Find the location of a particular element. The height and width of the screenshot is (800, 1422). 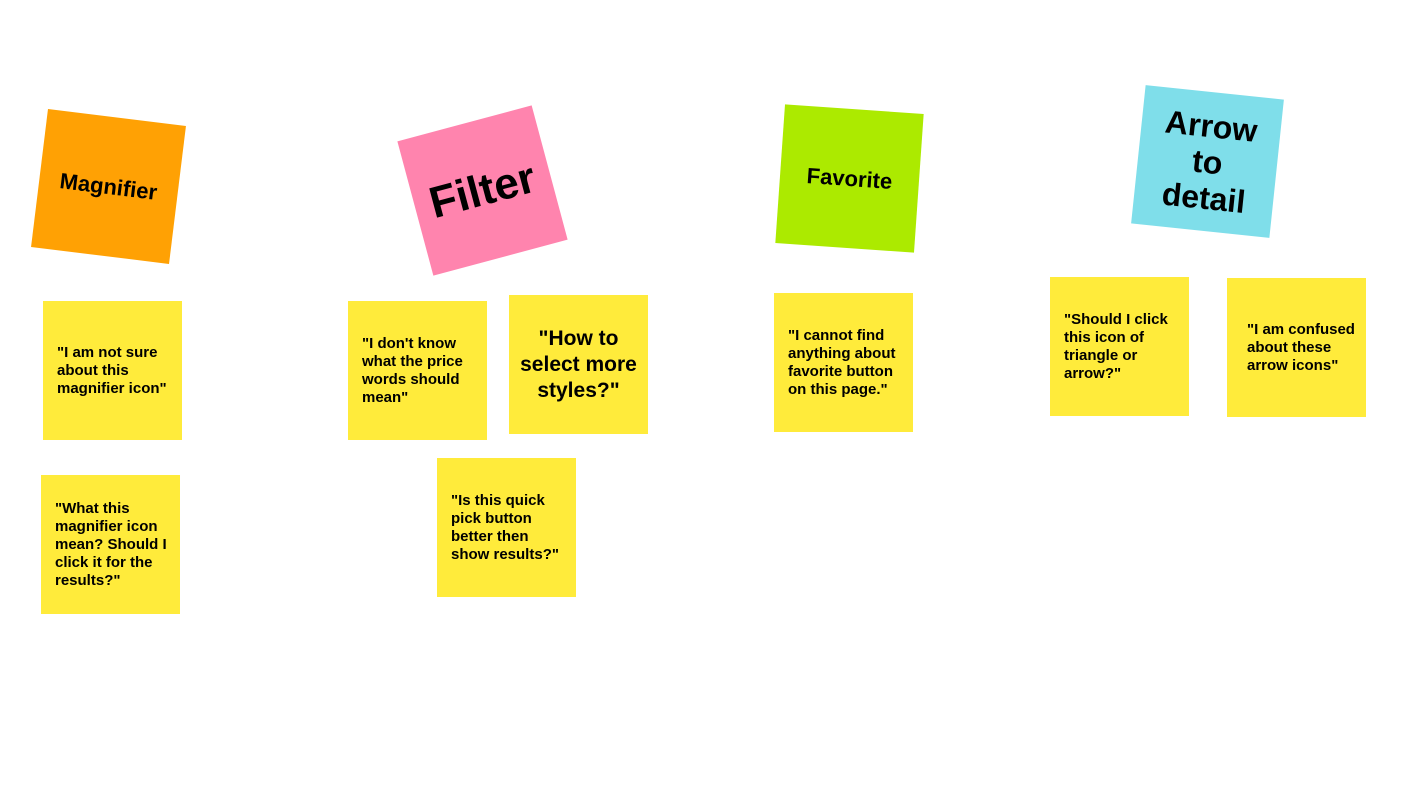

sticky-note-text: "How to select more styles?" is located at coordinates (578, 364).